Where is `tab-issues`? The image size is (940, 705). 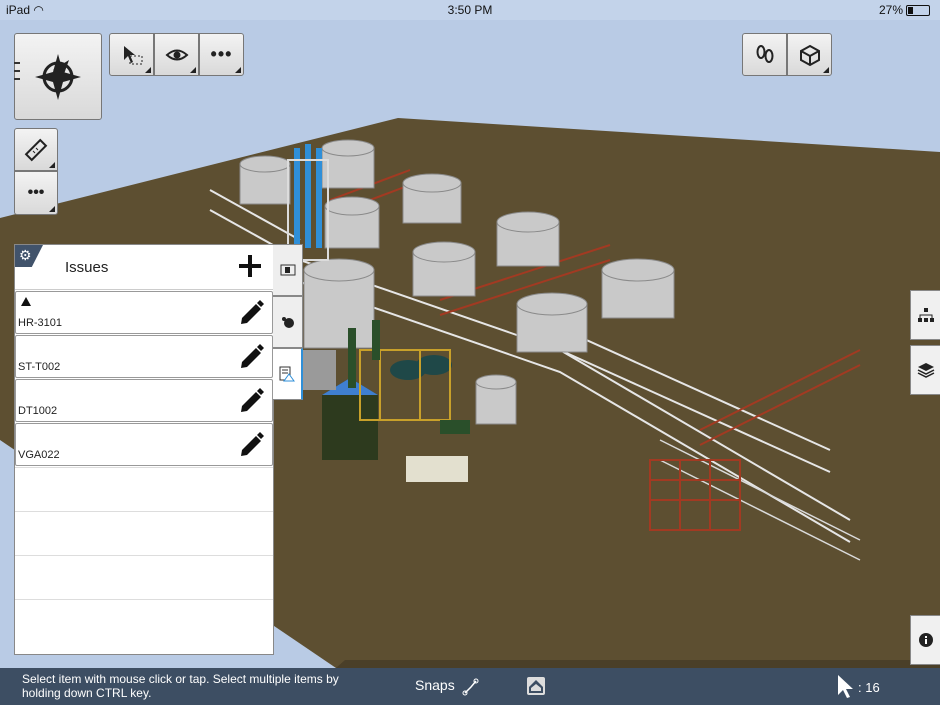
tab-issues is located at coordinates (288, 374).